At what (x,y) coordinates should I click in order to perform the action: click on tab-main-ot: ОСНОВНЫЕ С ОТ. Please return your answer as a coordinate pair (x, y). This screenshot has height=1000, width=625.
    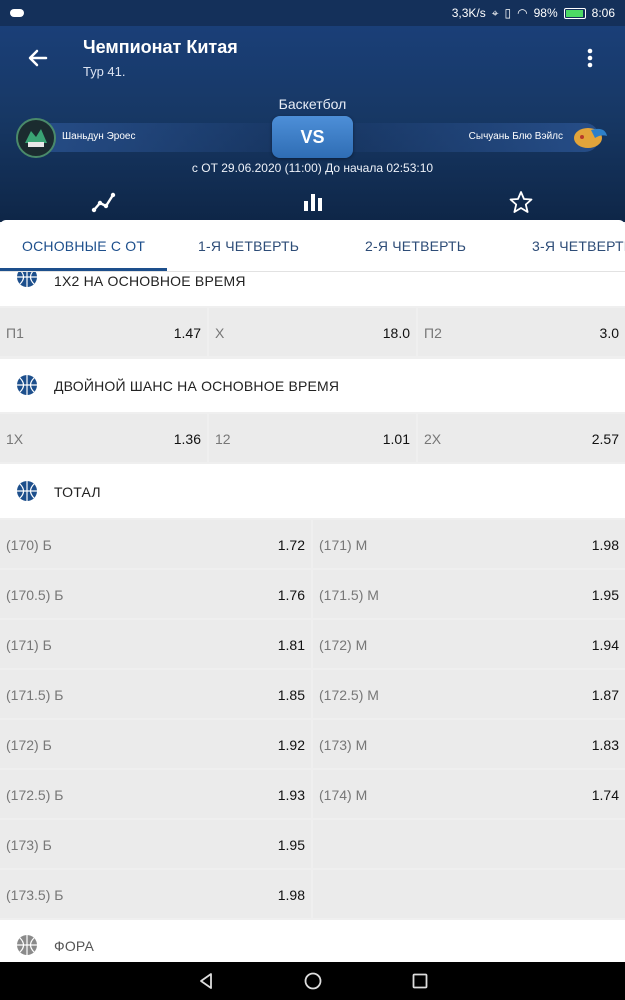
    Looking at the image, I should click on (83, 245).